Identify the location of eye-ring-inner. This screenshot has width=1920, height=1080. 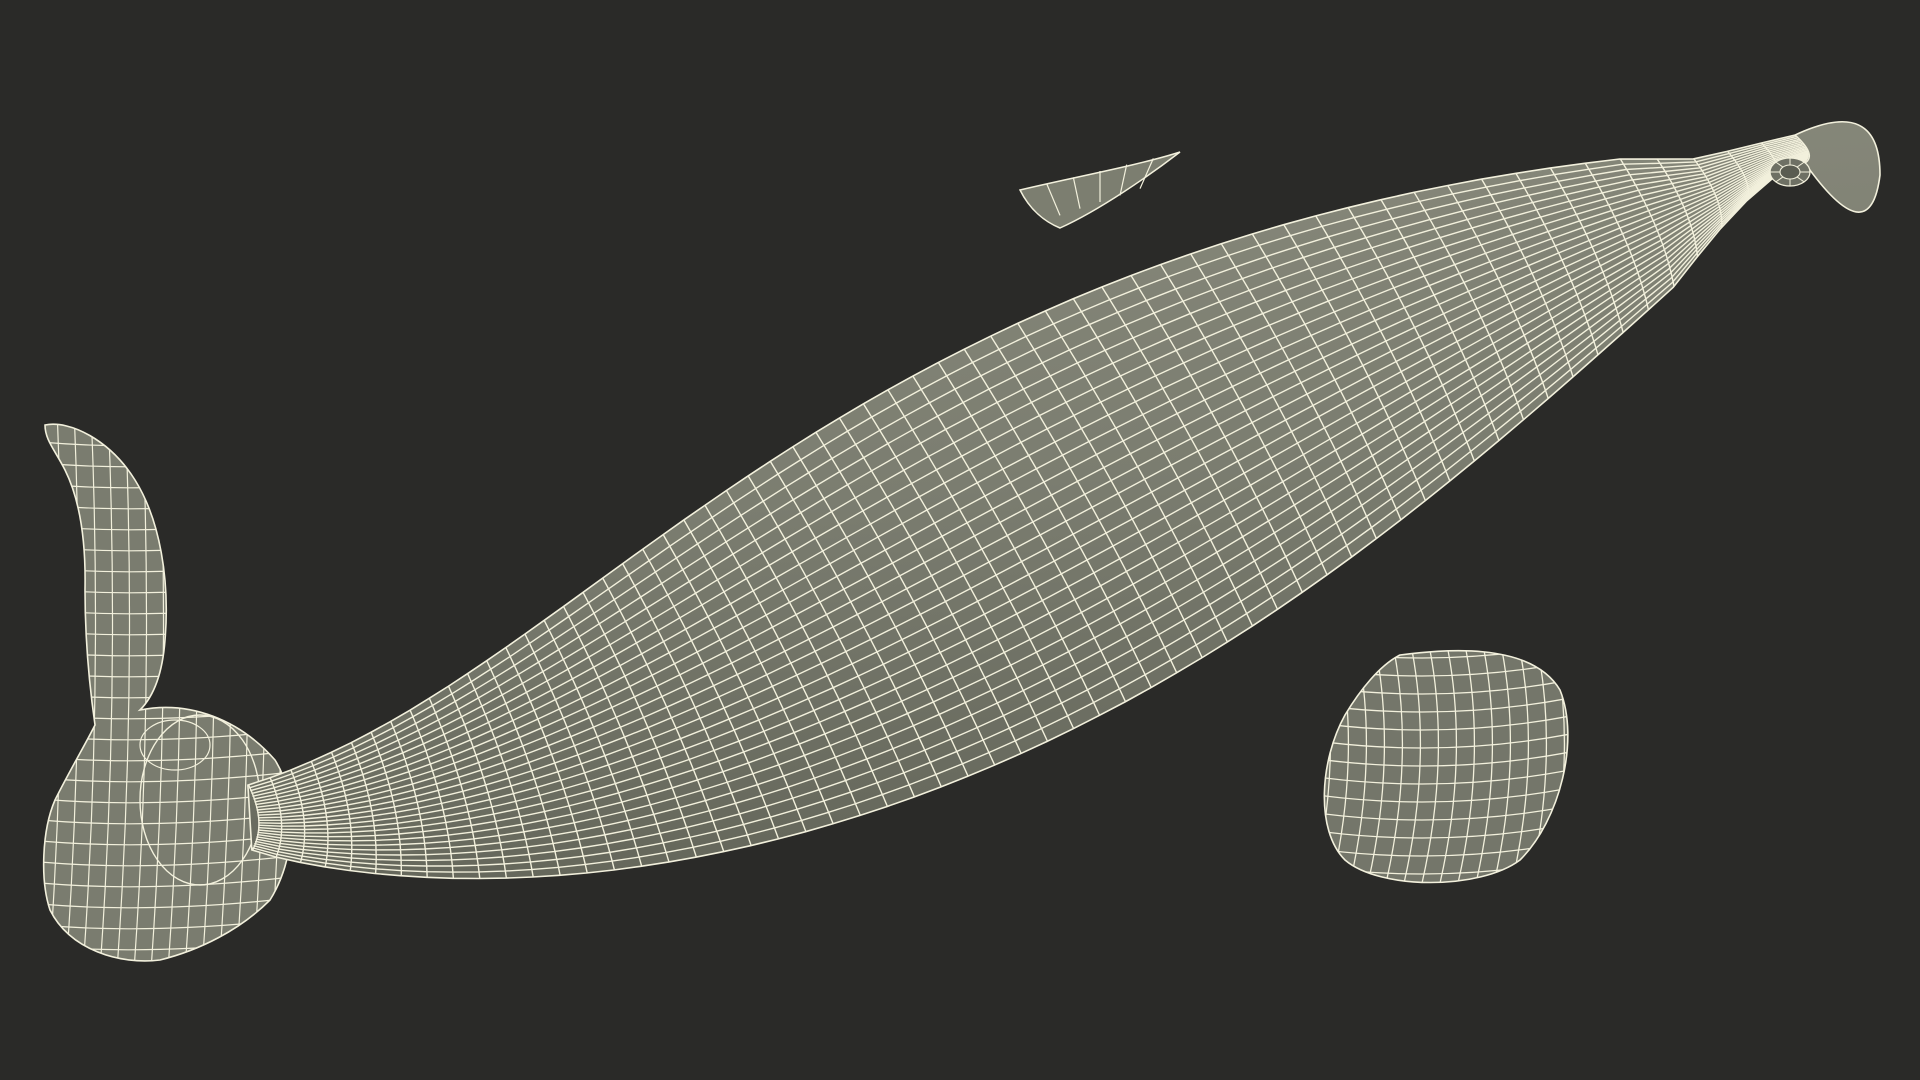
(1790, 172).